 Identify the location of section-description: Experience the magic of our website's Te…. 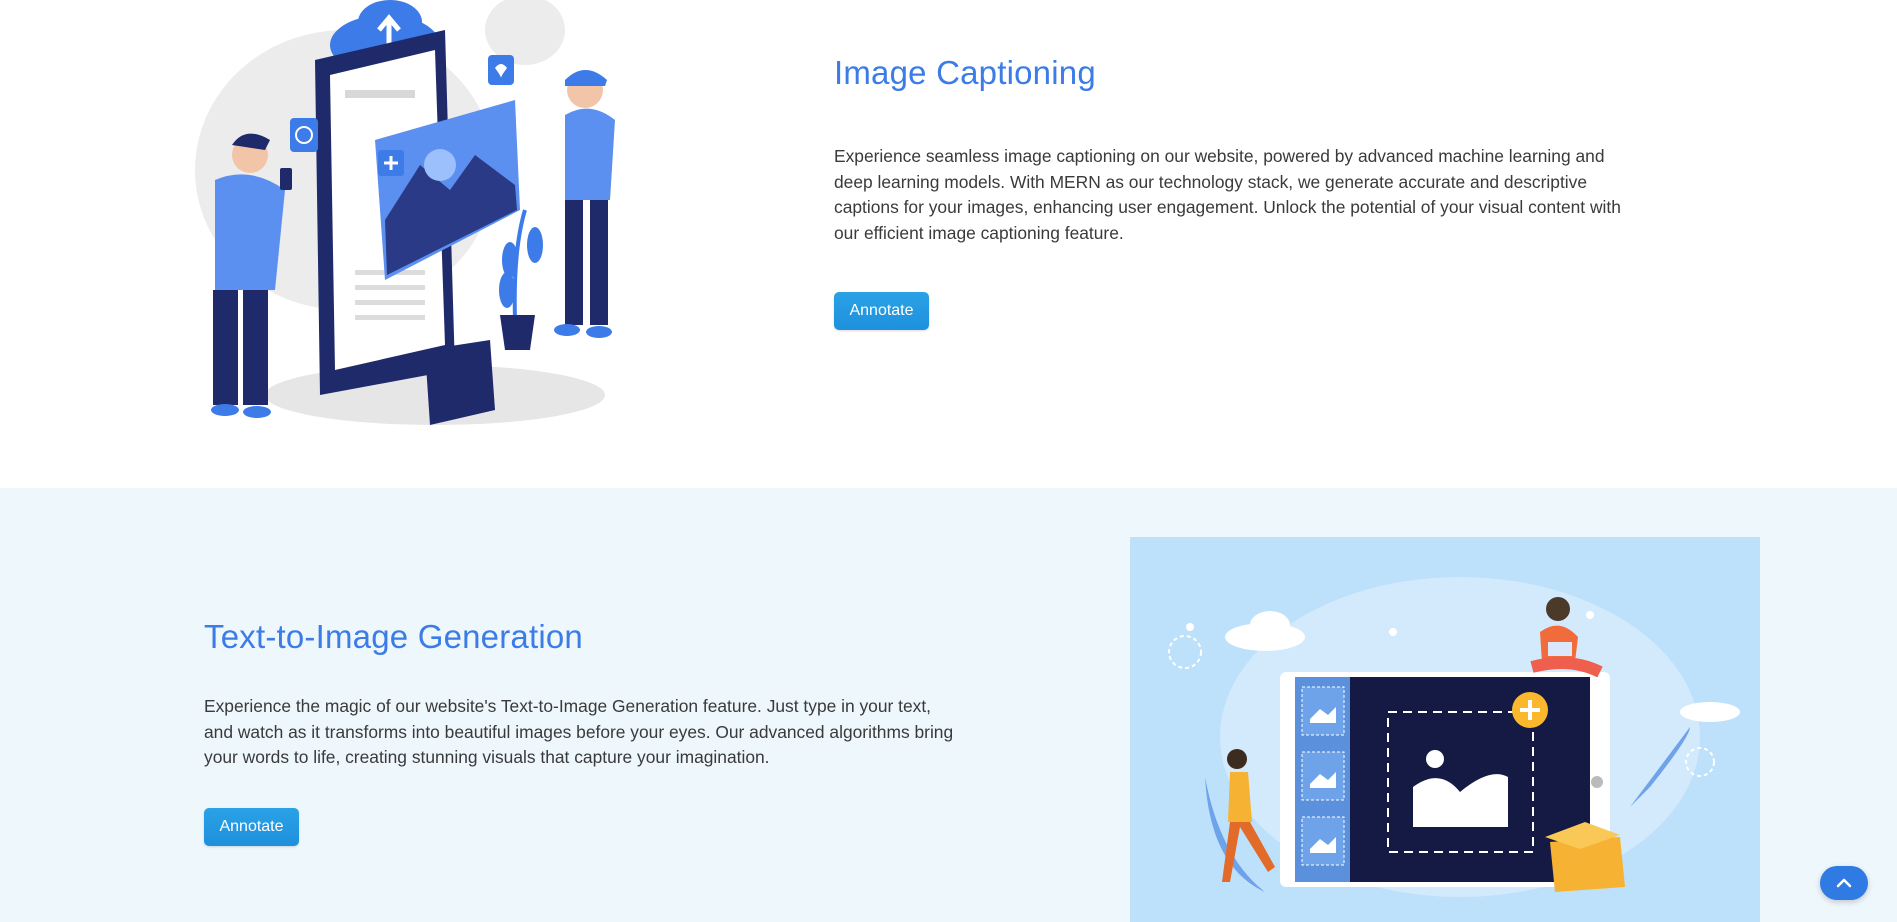
(579, 731).